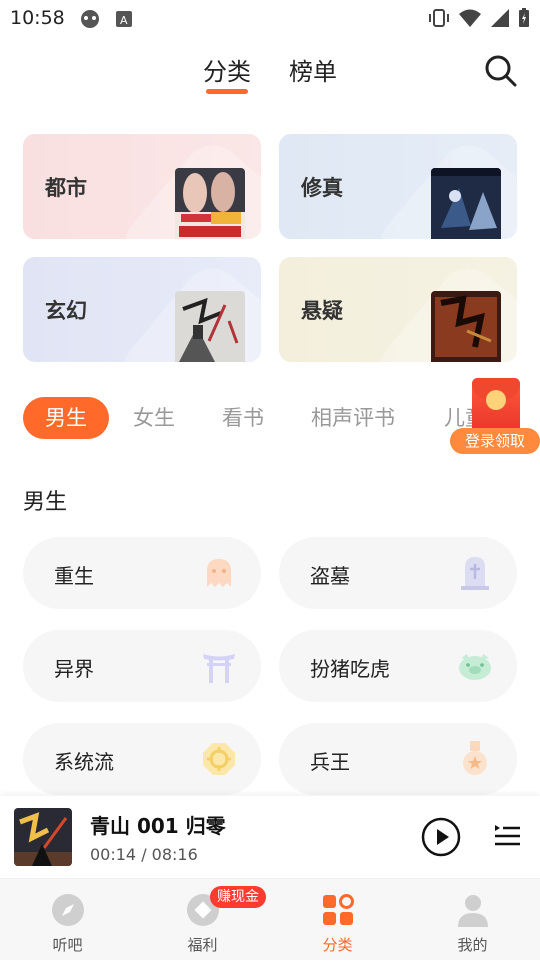  What do you see at coordinates (338, 909) in the screenshot?
I see `grid-icon` at bounding box center [338, 909].